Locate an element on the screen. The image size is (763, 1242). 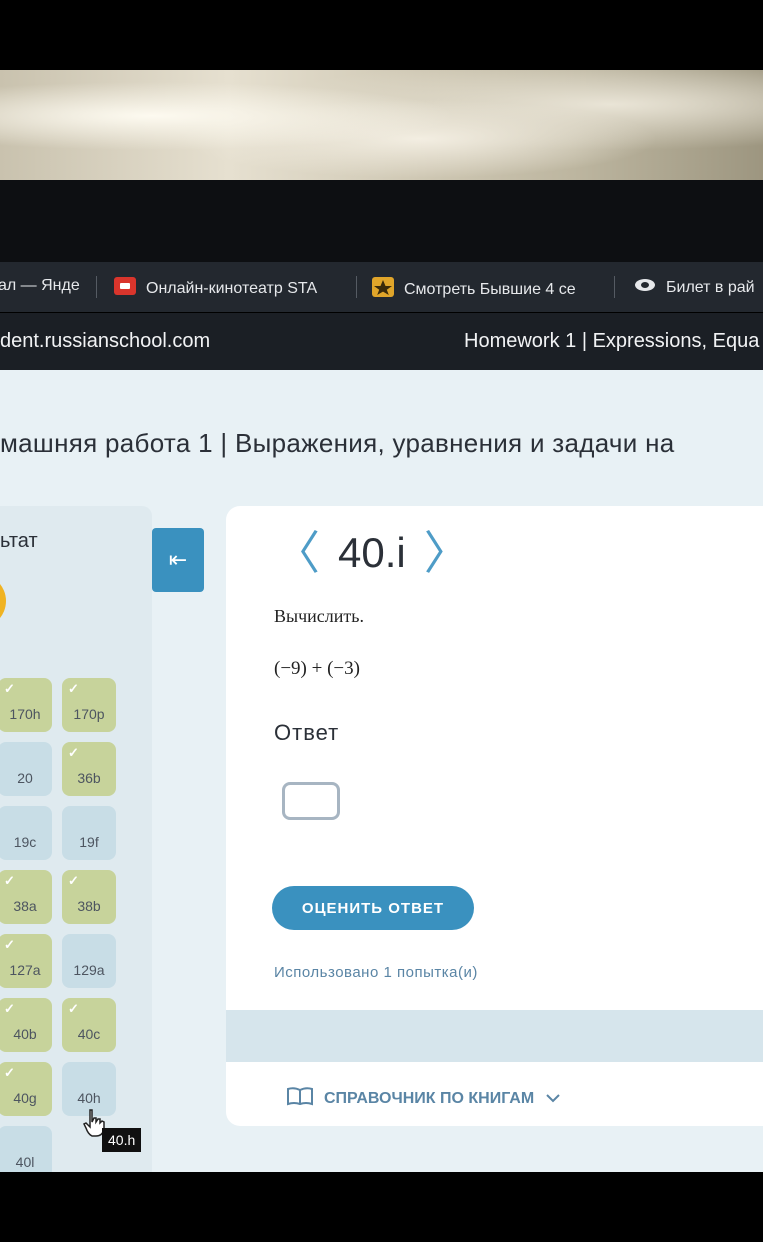
chevron-left-icon: 〈 is located at coordinates (297, 553).